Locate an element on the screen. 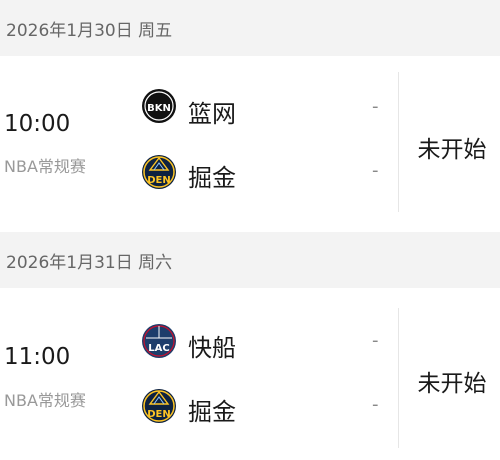 The image size is (500, 460). logo-text: LAC is located at coordinates (158, 348).